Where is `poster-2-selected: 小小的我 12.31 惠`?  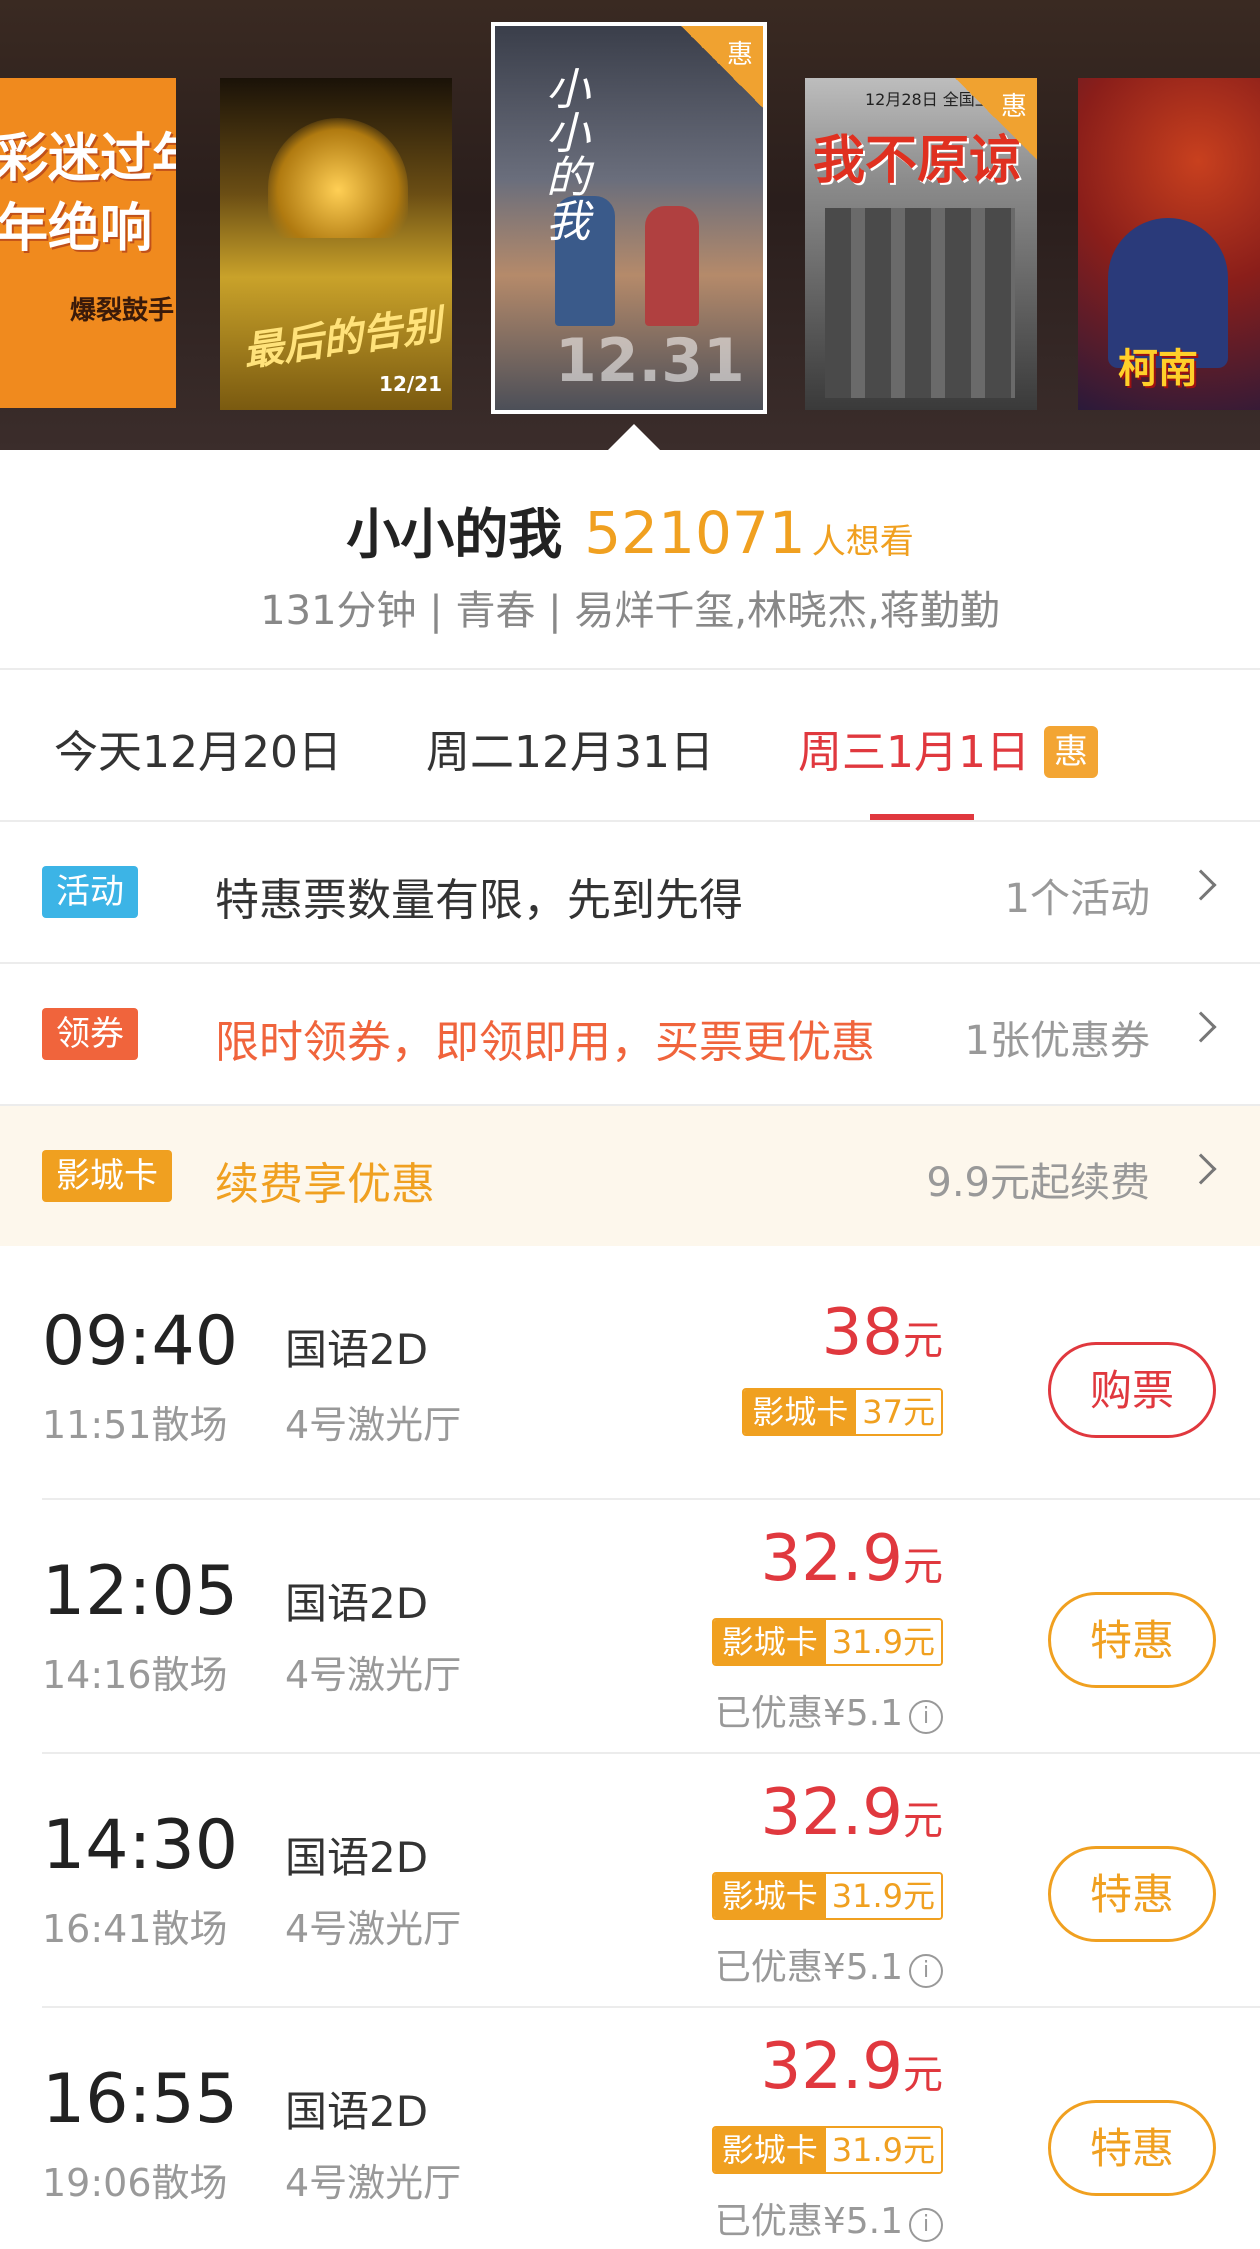
poster-2-selected: 小小的我 12.31 惠 is located at coordinates (629, 218).